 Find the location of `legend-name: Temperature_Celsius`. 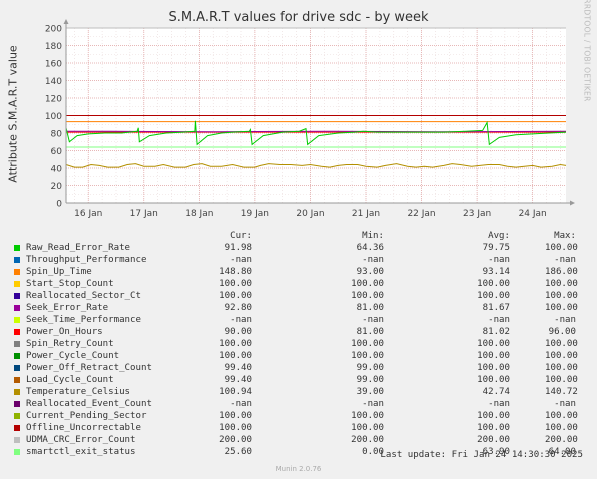

legend-name: Temperature_Celsius is located at coordinates (78, 392).